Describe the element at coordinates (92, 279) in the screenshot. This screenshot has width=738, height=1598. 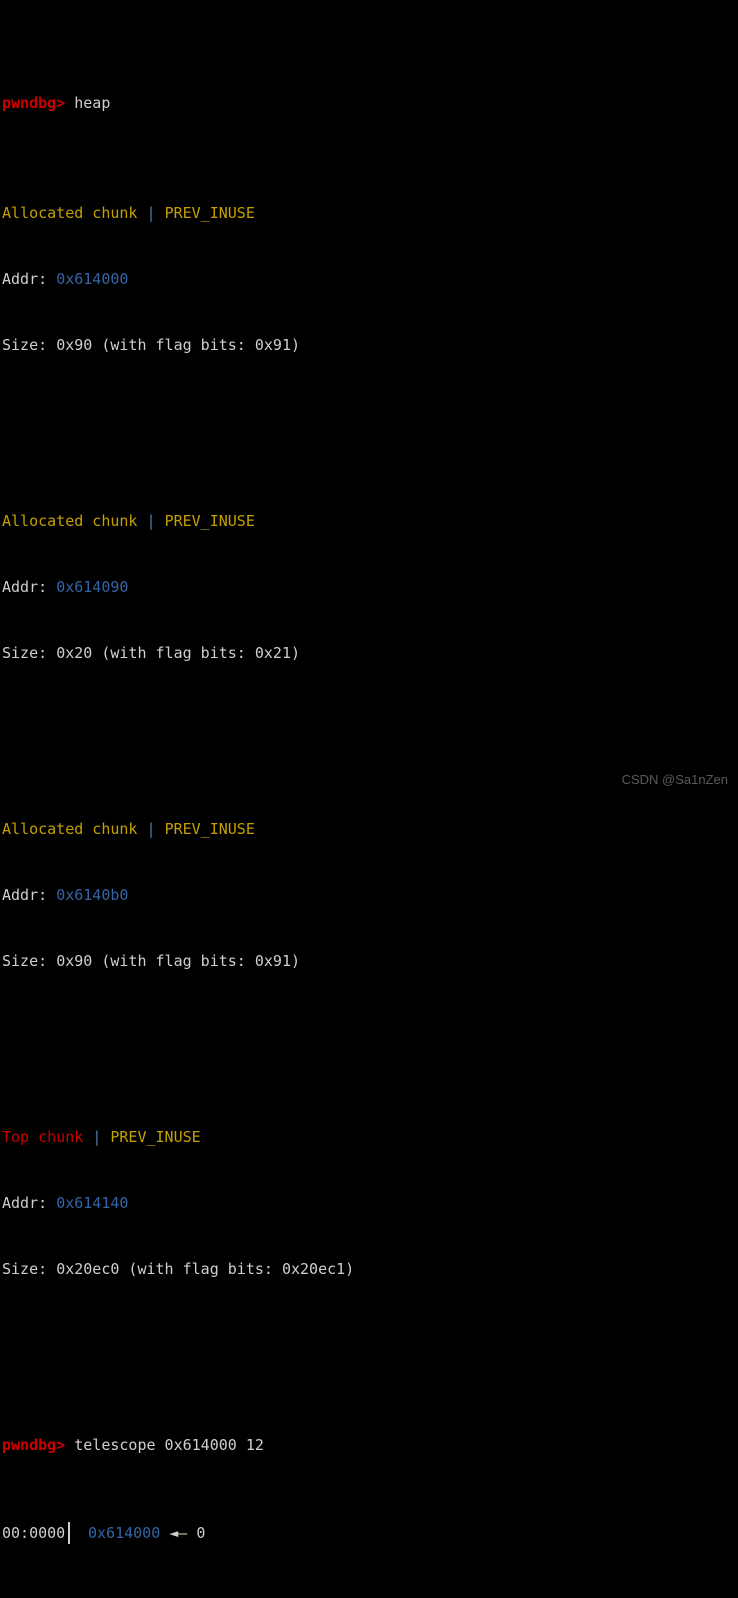
I see `chunk-address: 0x614000` at that location.